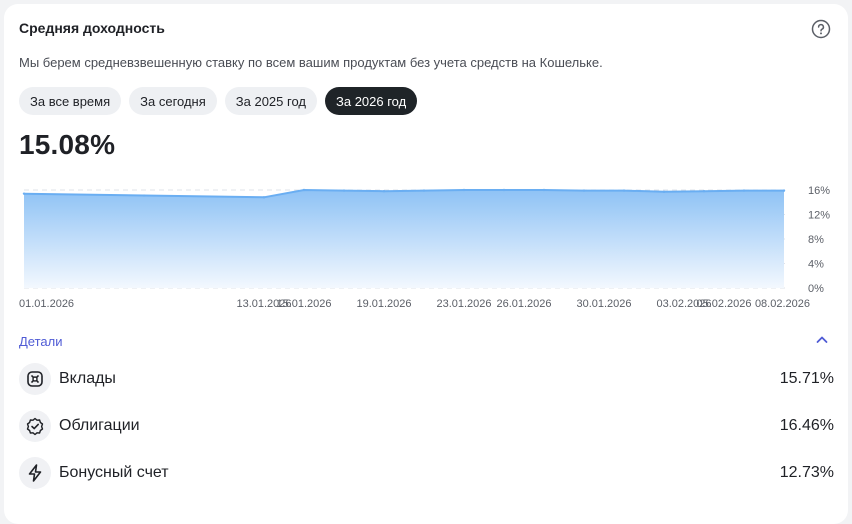  What do you see at coordinates (303, 304) in the screenshot?
I see `x-tick-label: 15.01.2026` at bounding box center [303, 304].